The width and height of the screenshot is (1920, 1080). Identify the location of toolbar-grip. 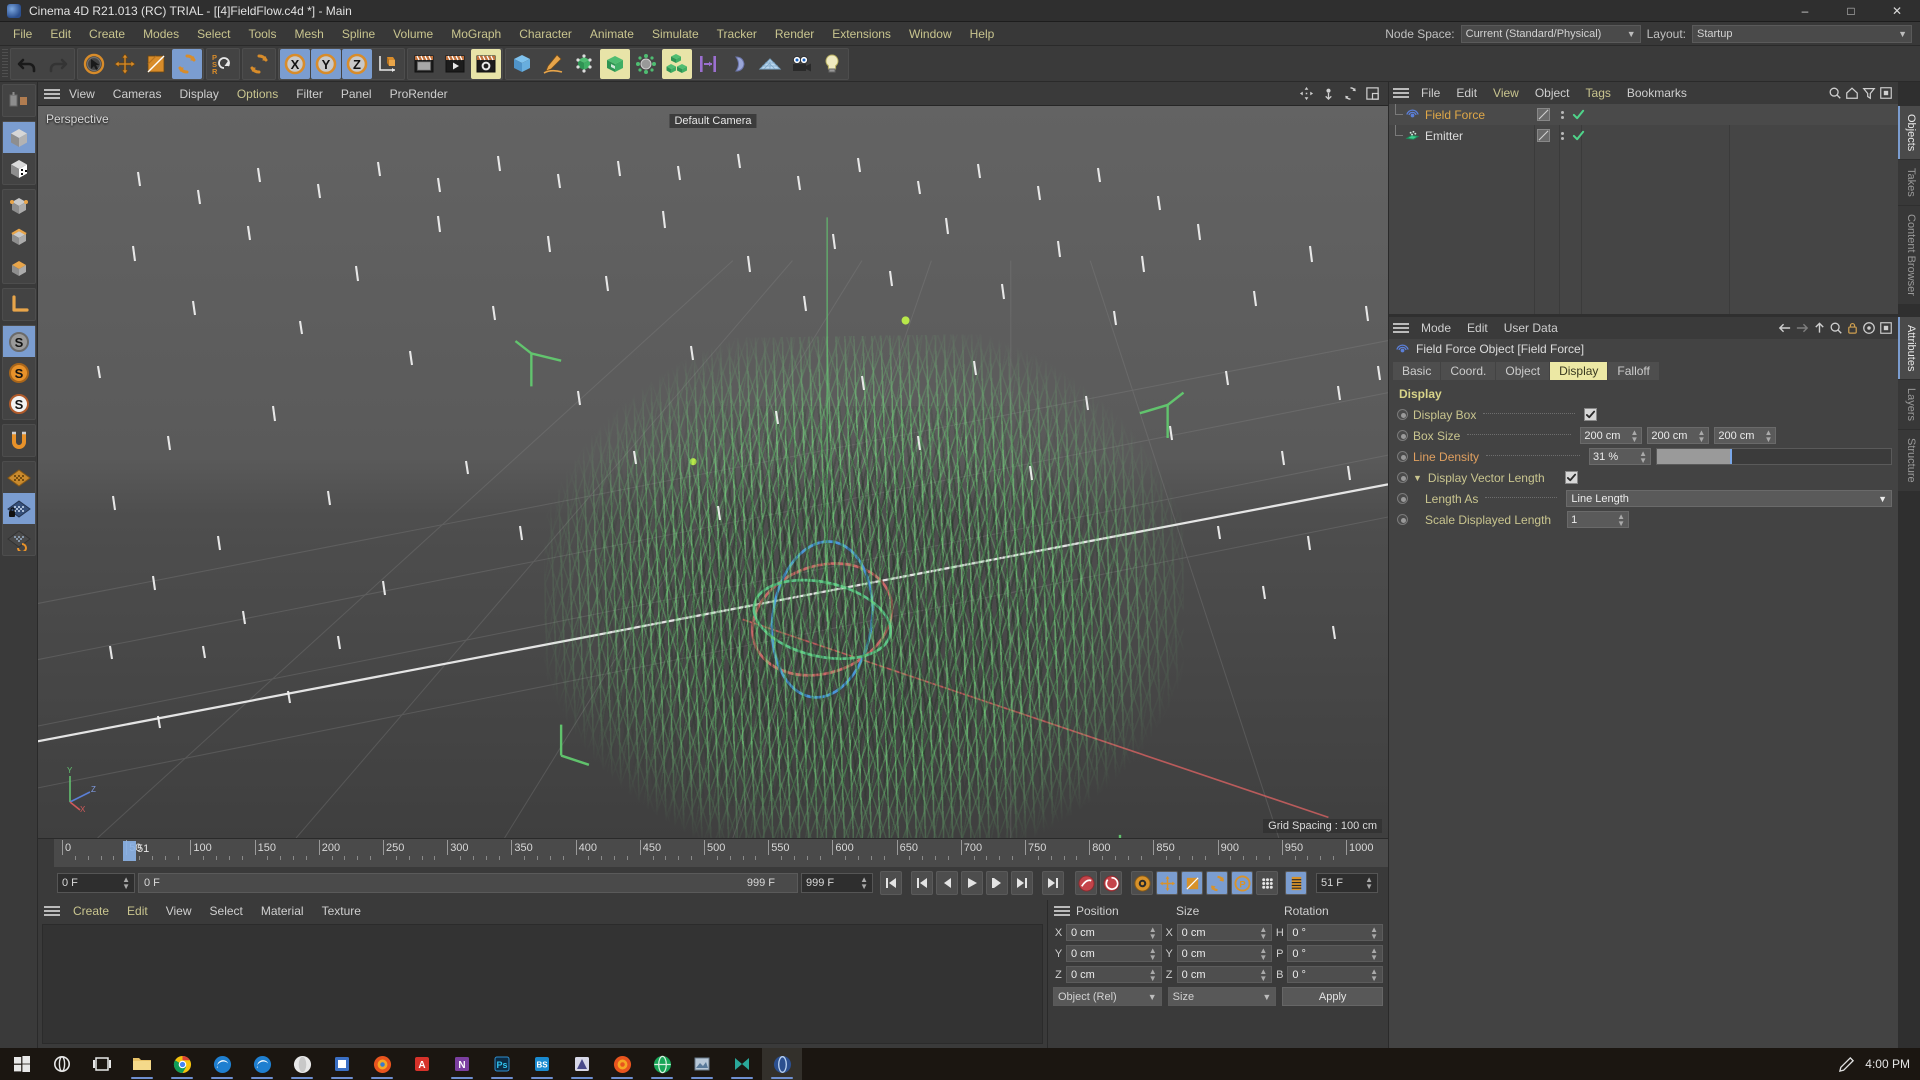
(5, 63).